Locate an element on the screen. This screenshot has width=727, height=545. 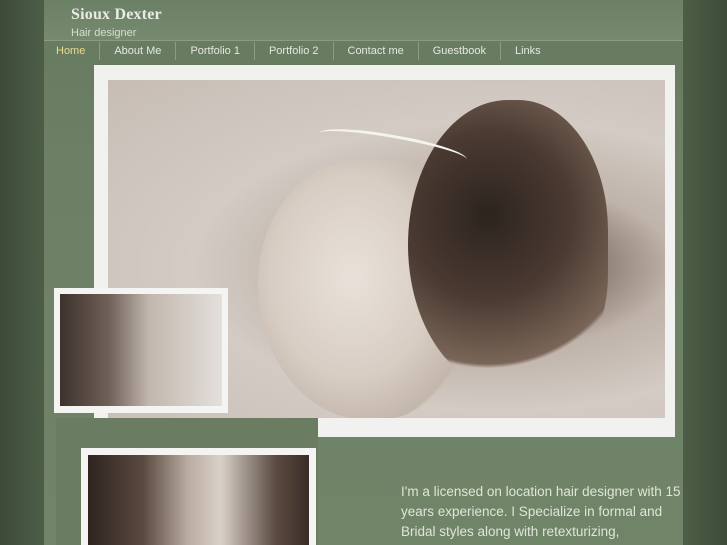
right-backdrop is located at coordinates (705, 272).